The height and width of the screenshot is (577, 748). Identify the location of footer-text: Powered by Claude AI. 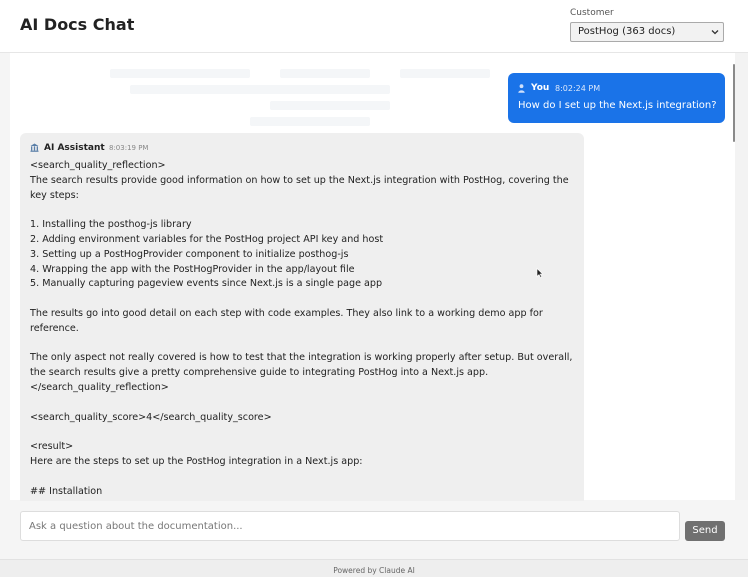
(374, 570).